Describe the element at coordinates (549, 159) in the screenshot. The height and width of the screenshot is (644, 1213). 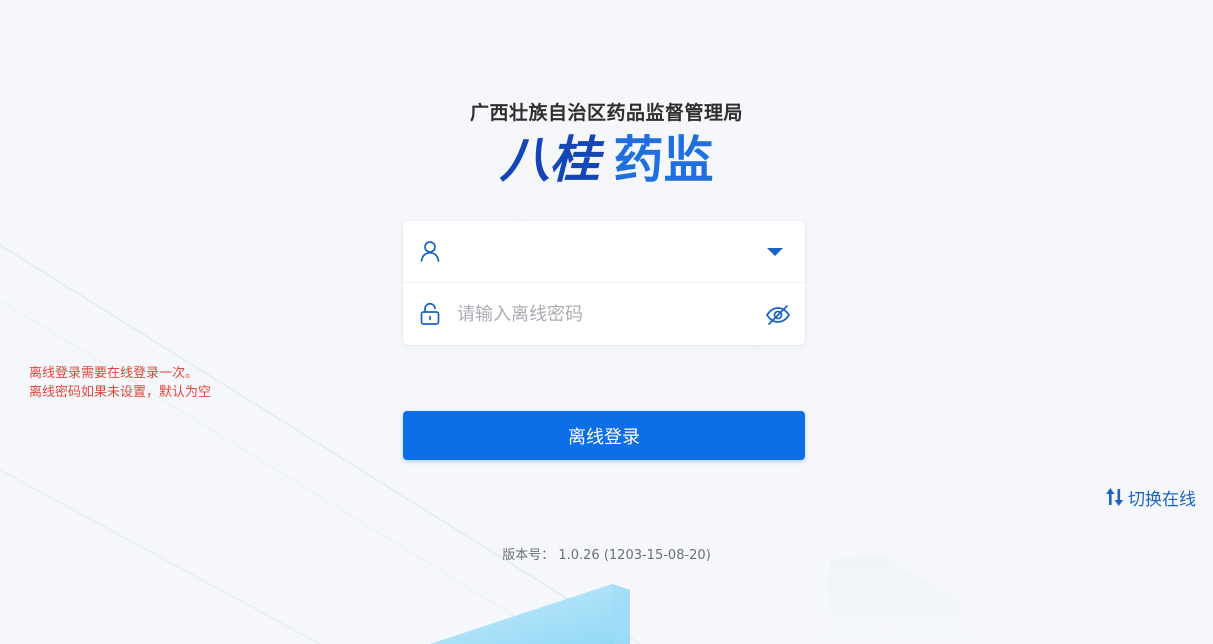
I see `brand-logo-part1: 八桂` at that location.